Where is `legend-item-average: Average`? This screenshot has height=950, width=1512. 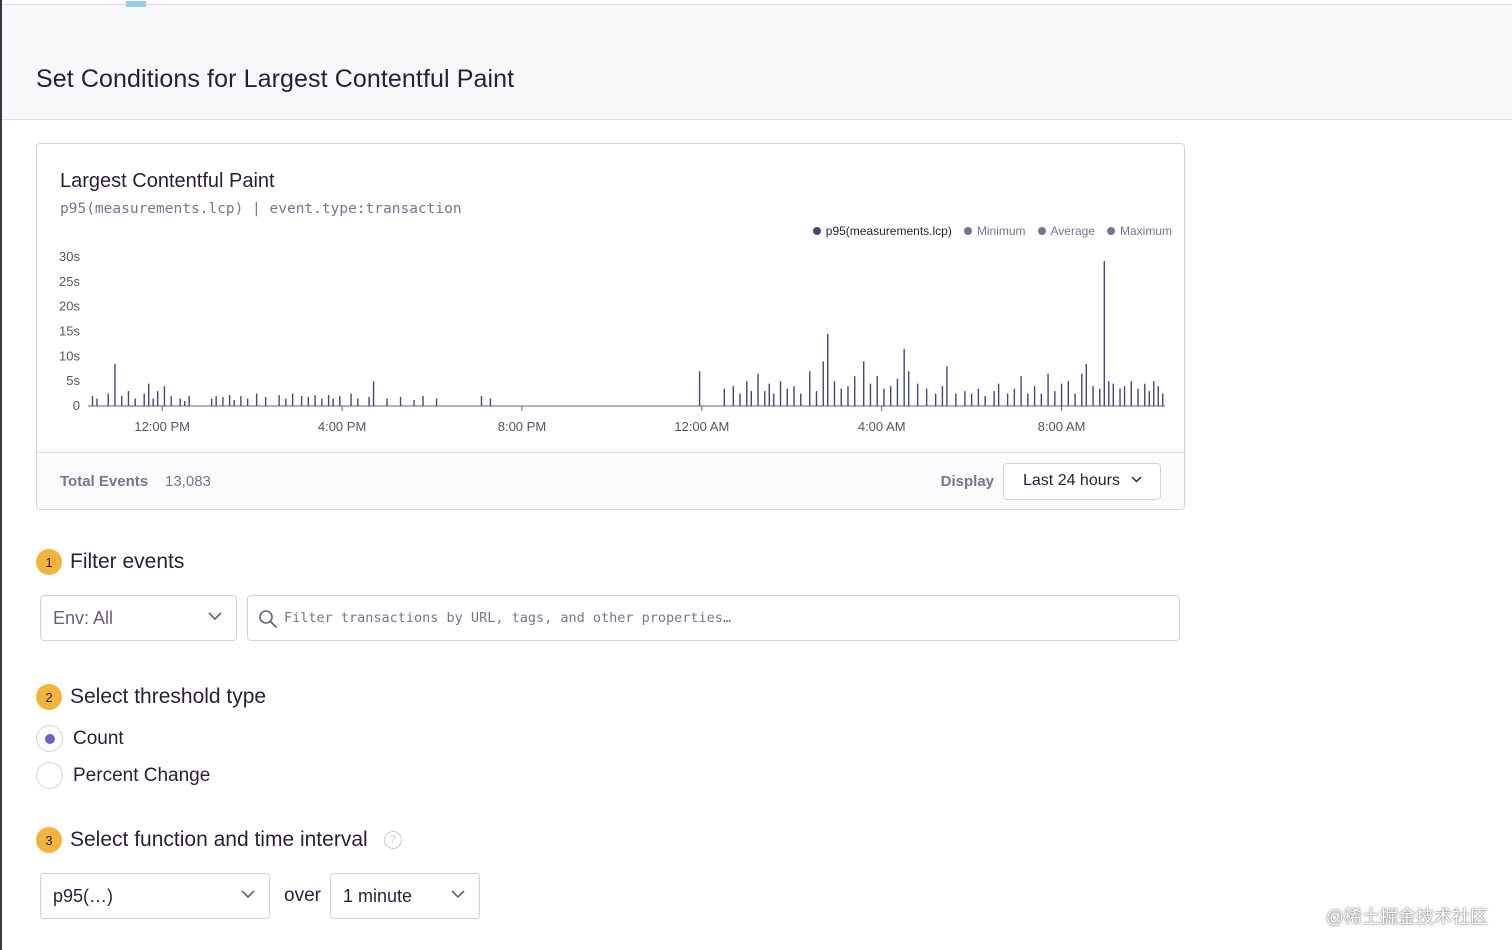
legend-item-average: Average is located at coordinates (1066, 231).